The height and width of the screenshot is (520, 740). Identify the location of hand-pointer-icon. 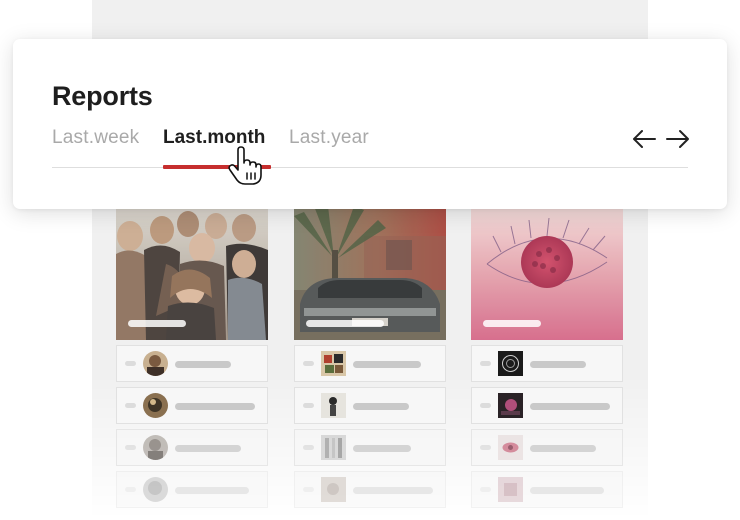
(245, 166).